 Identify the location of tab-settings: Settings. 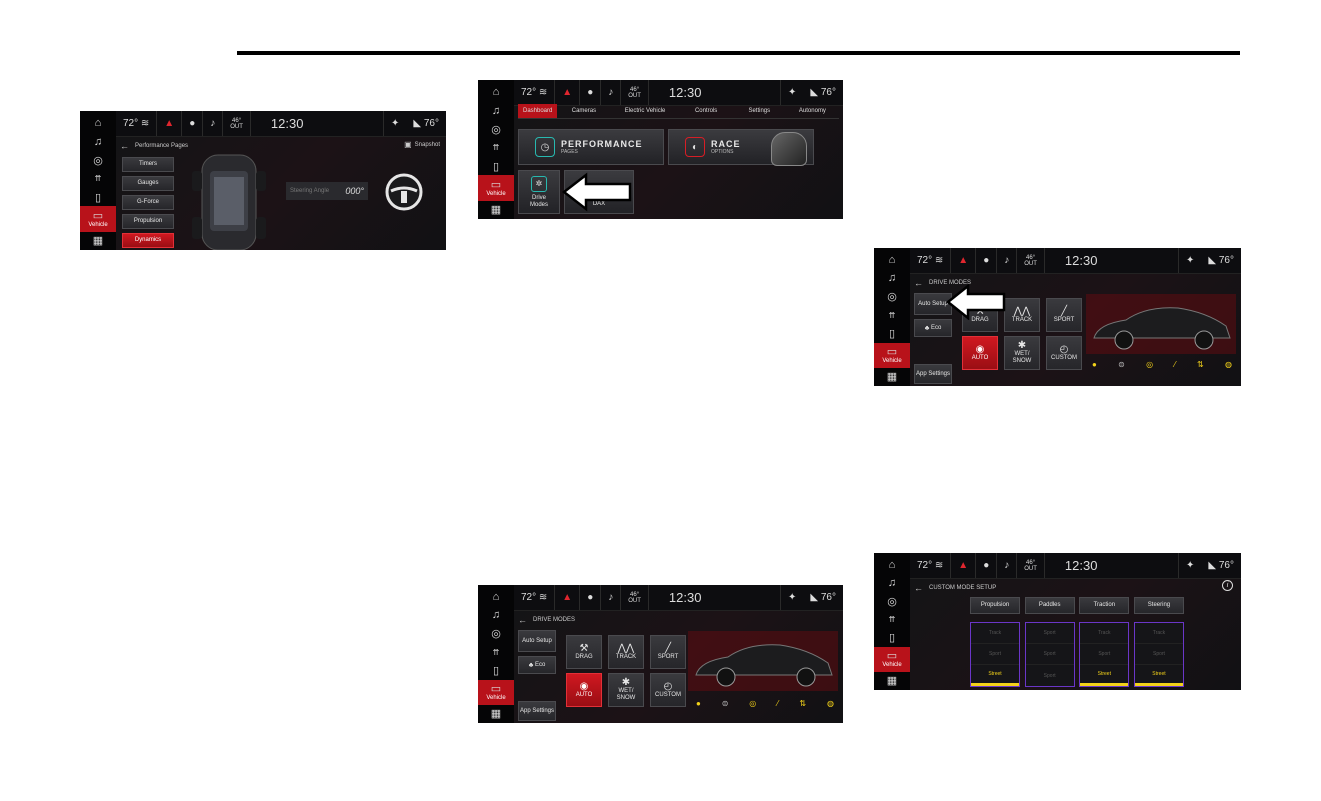
(759, 111).